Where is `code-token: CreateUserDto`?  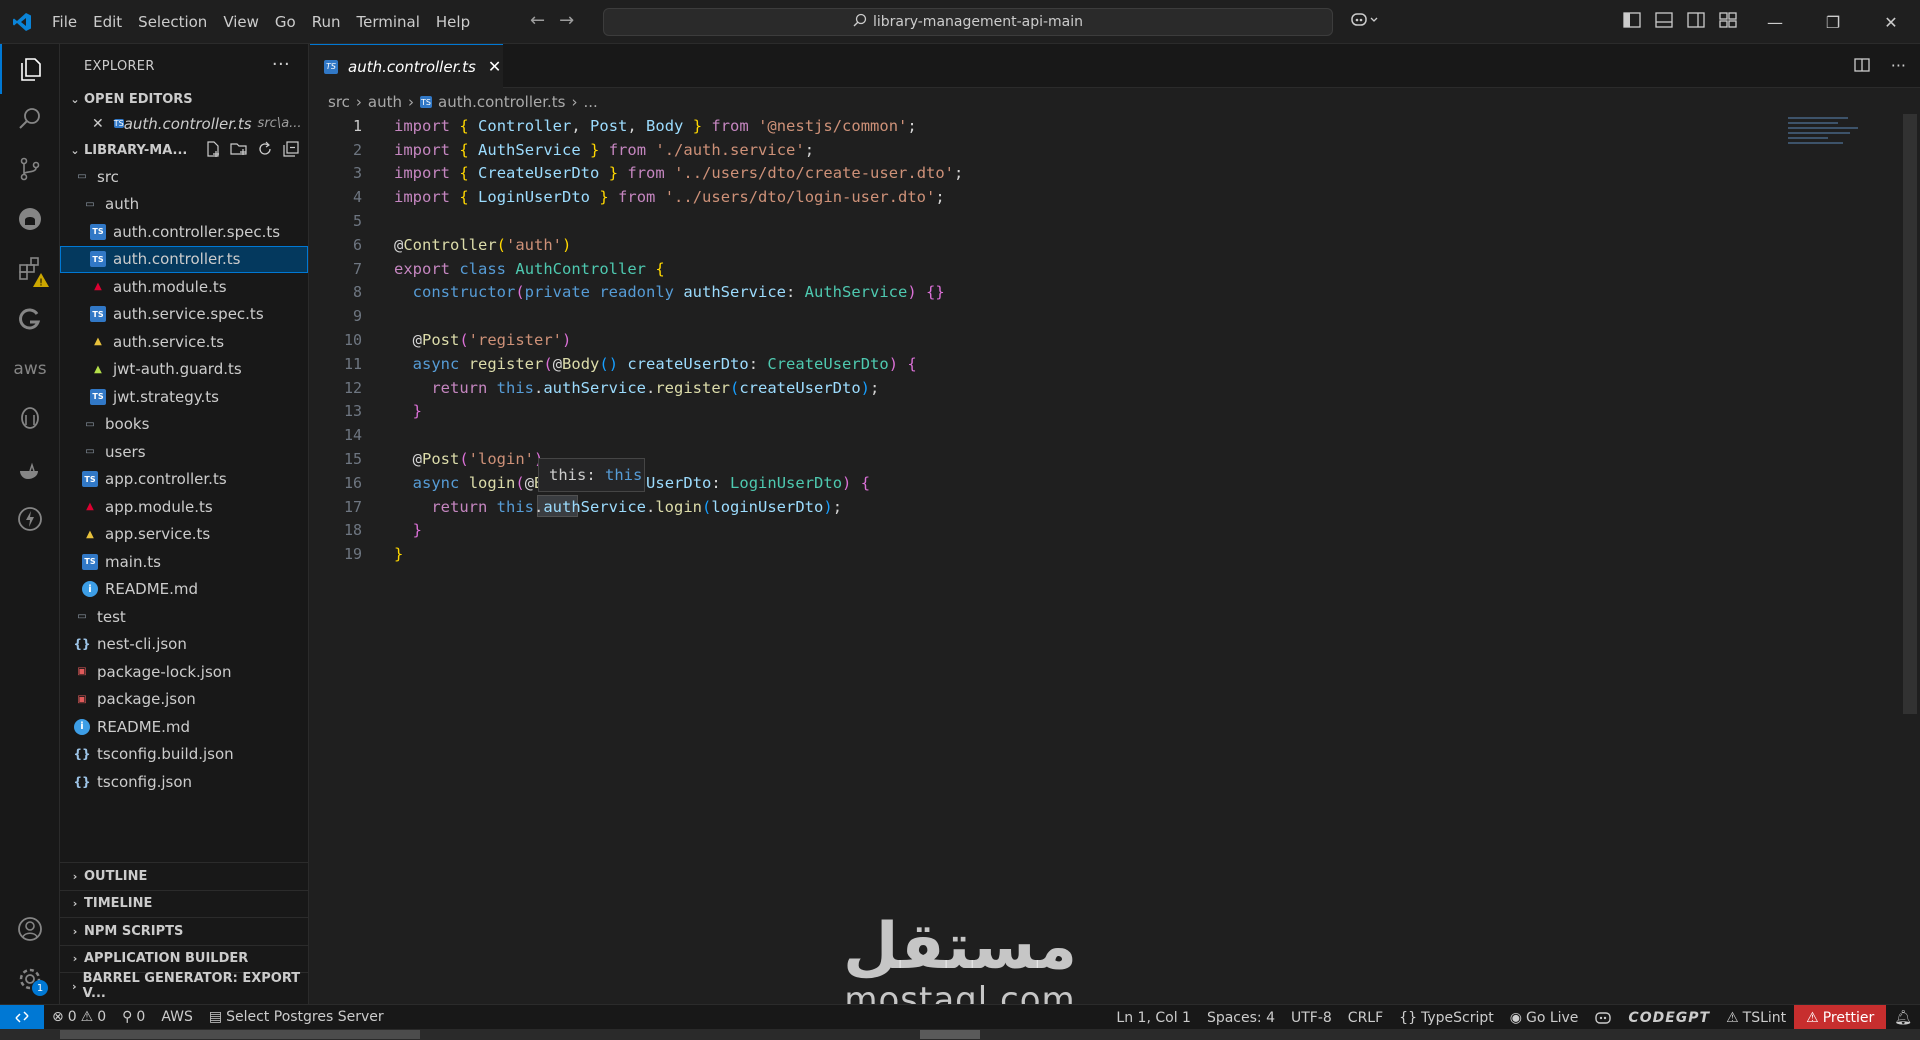 code-token: CreateUserDto is located at coordinates (539, 173).